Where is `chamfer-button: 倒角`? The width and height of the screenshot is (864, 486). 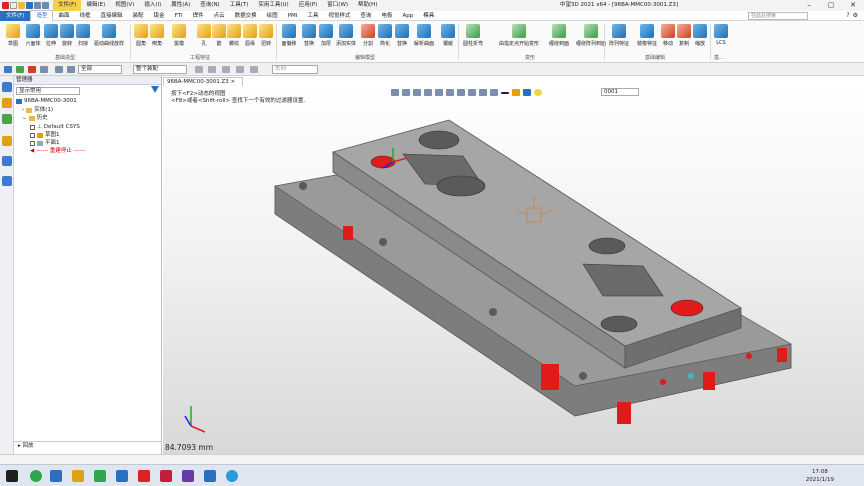 chamfer-button: 倒角 is located at coordinates (157, 35).